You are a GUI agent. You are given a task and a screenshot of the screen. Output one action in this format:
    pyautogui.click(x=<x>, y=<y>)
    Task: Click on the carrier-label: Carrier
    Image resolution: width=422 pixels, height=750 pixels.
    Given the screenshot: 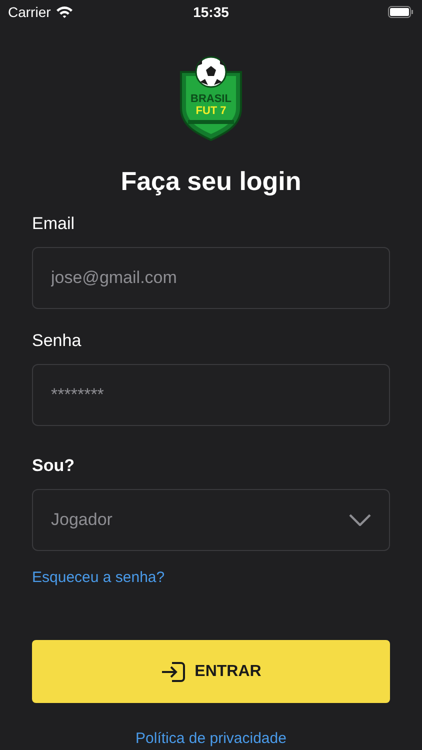 What is the action you would take?
    pyautogui.click(x=29, y=12)
    